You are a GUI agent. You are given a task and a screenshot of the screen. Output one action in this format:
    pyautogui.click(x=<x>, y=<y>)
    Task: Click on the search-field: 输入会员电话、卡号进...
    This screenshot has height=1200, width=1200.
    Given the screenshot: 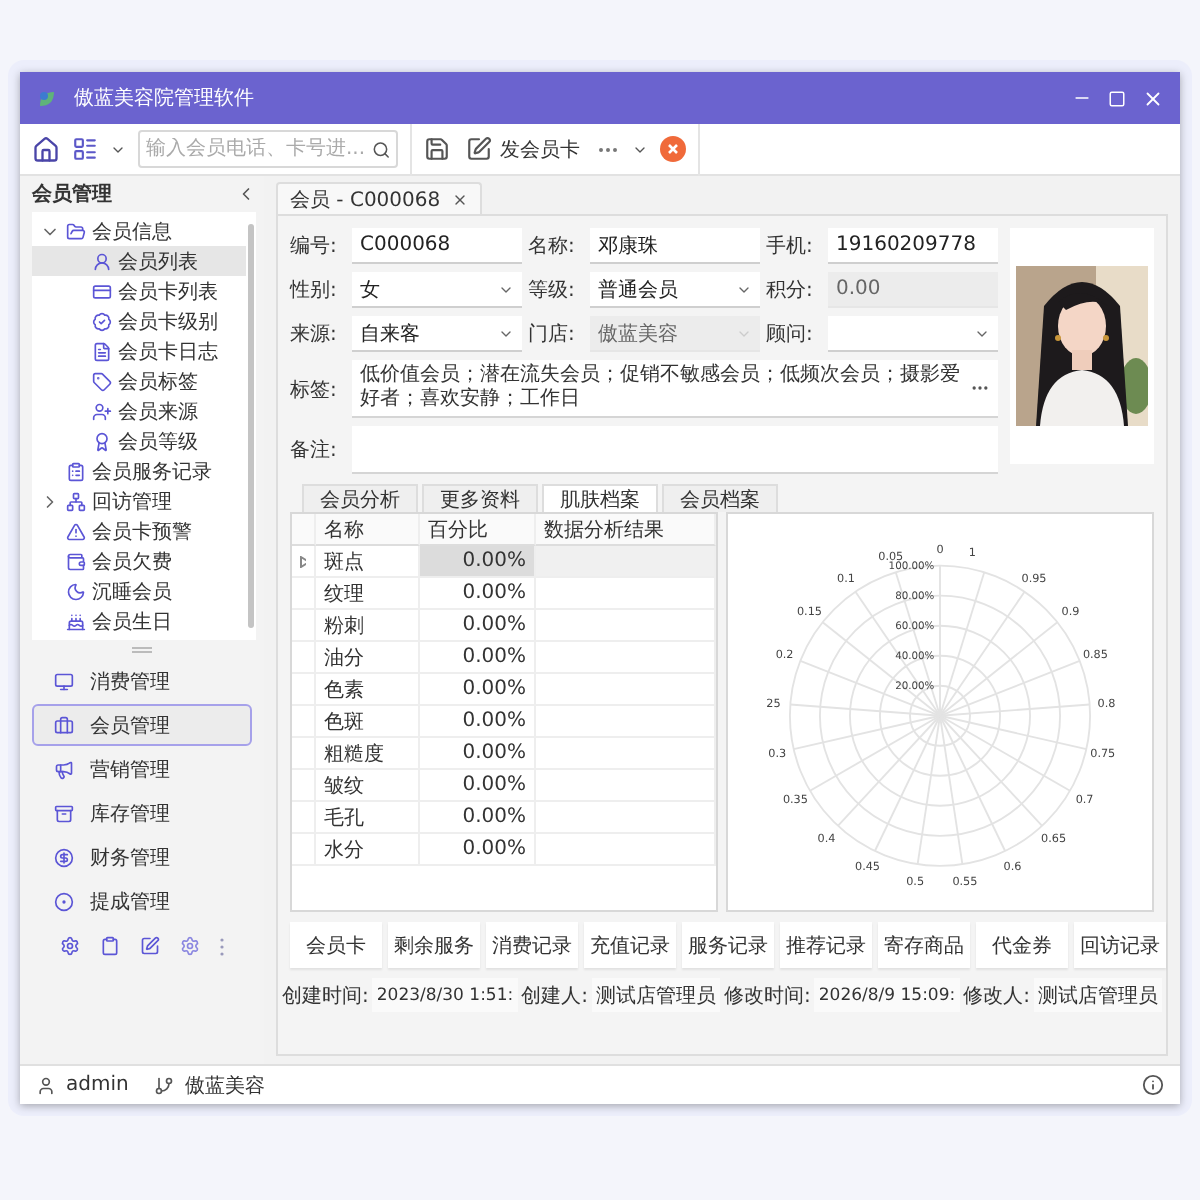 What is the action you would take?
    pyautogui.click(x=268, y=149)
    